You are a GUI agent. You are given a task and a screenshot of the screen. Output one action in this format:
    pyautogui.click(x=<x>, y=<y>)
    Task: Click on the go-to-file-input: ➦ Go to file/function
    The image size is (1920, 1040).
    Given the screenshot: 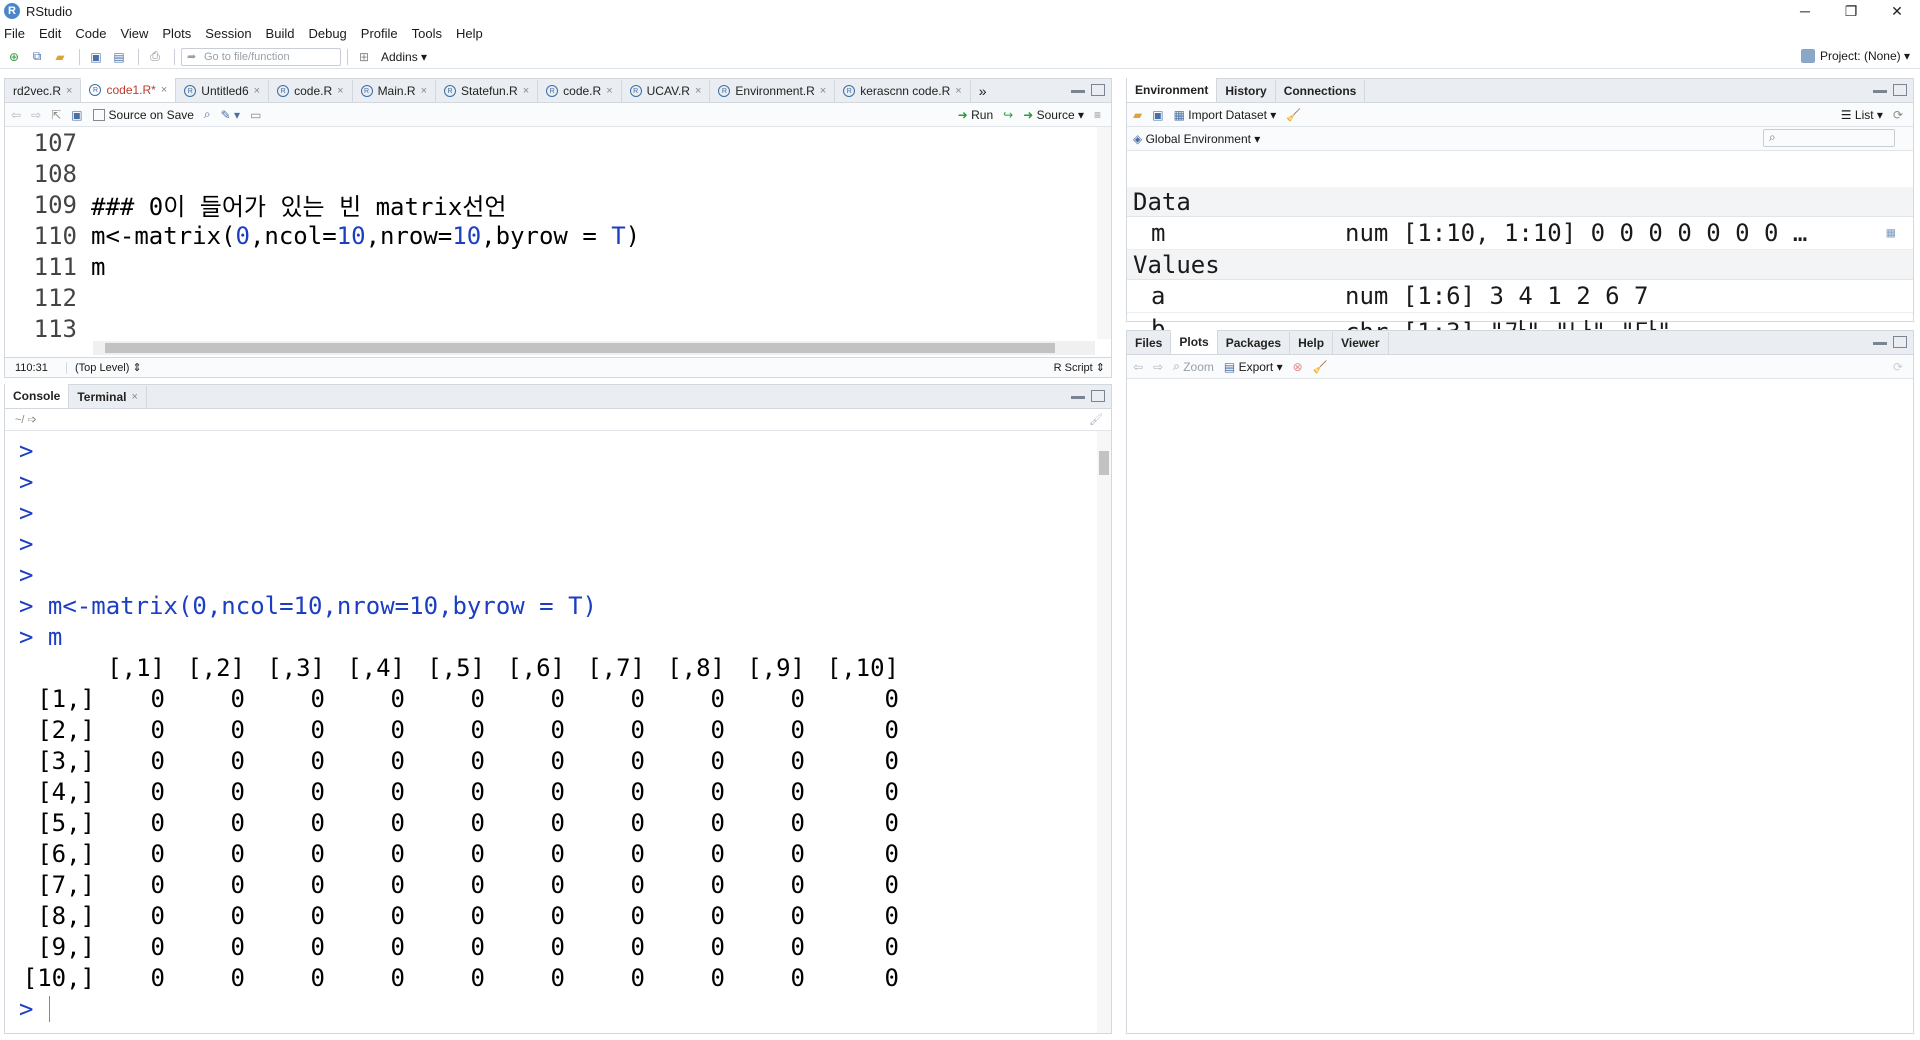 What is the action you would take?
    pyautogui.click(x=261, y=56)
    